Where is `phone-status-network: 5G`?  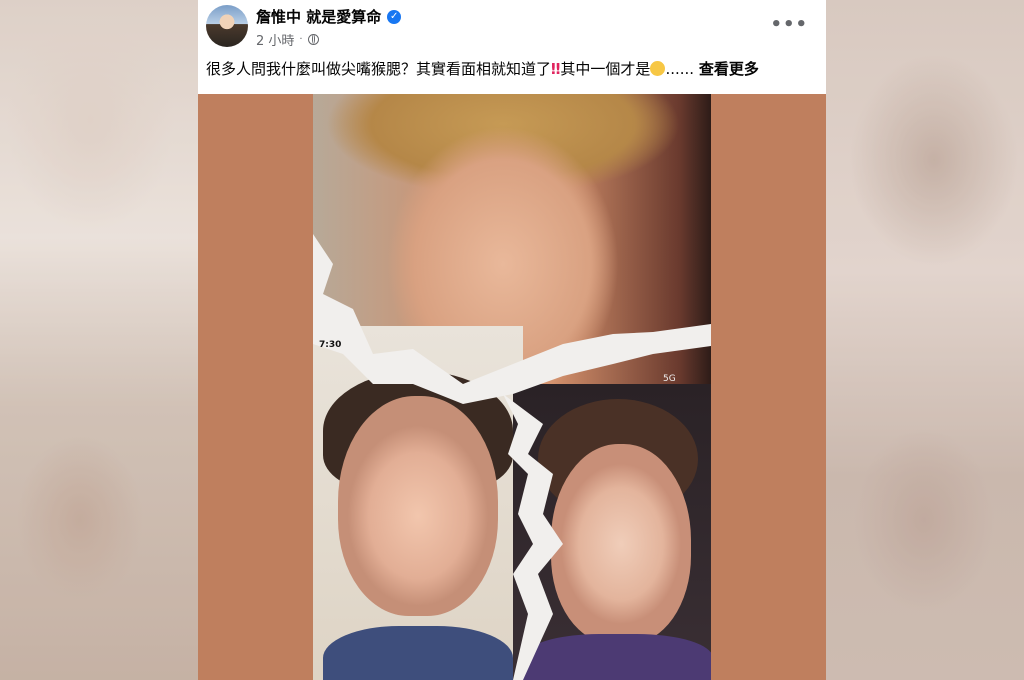 phone-status-network: 5G is located at coordinates (669, 379).